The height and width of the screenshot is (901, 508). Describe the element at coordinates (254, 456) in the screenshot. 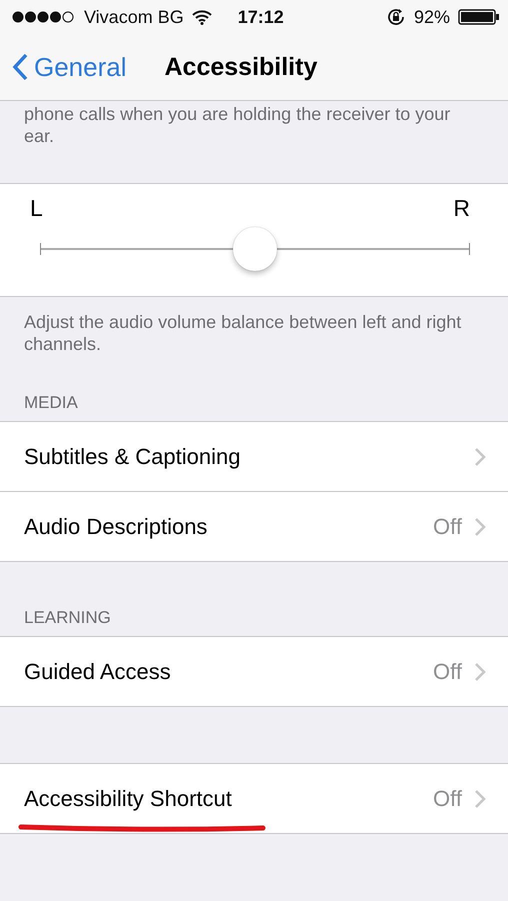

I see `settings-row: Subtitles & Captioning` at that location.